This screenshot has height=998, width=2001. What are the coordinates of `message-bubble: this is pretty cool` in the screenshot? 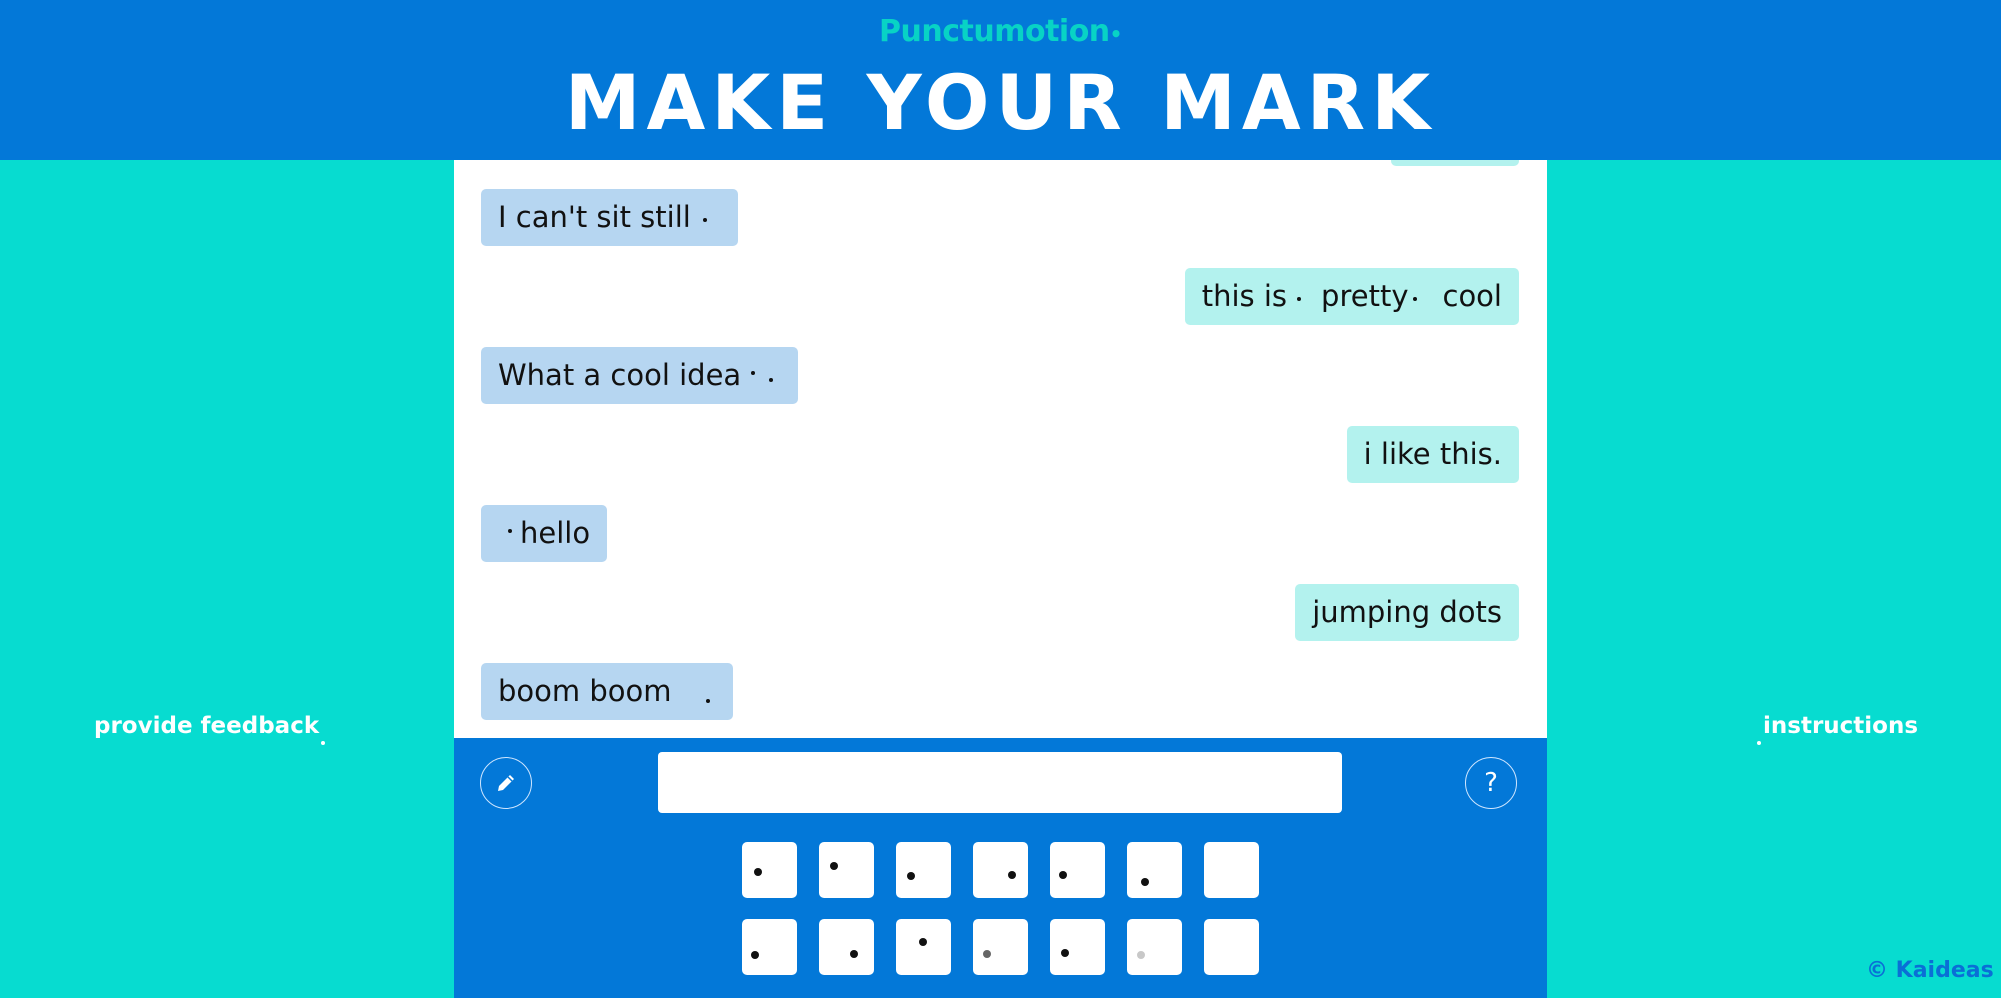 It's located at (1351, 296).